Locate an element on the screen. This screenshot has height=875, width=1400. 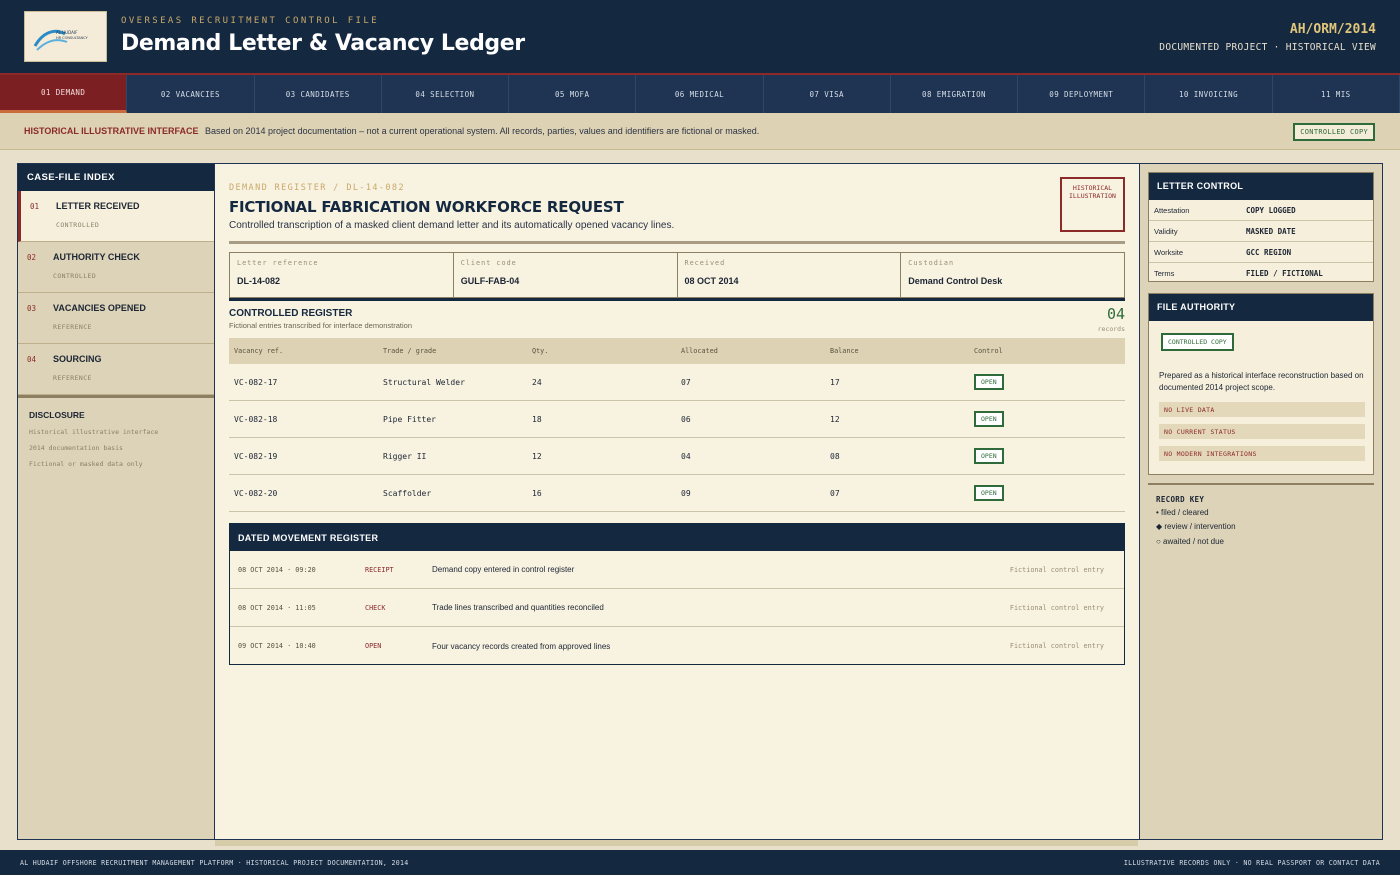
table-row: VC-082-18 Pipe Fitter 18 06 12 OPEN is located at coordinates (677, 419).